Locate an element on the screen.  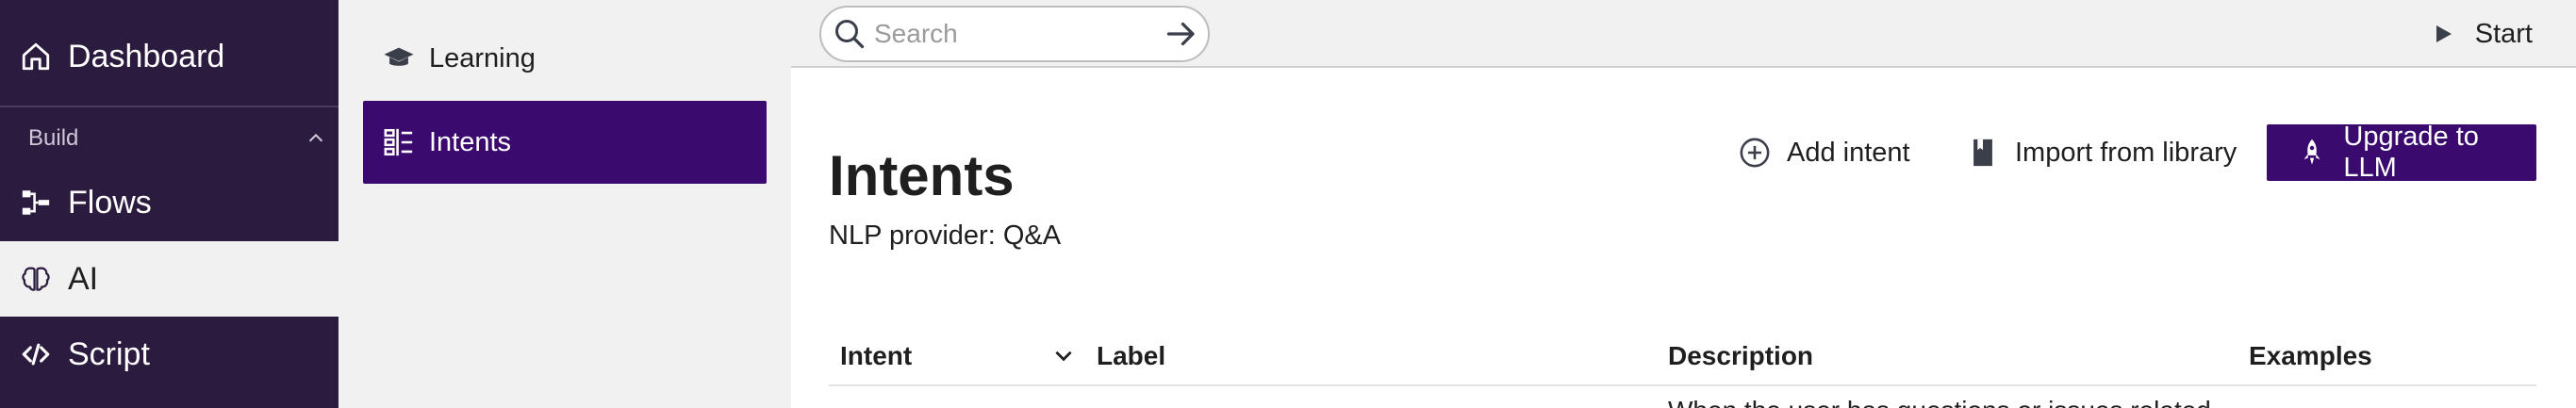
arrow-right-icon is located at coordinates (1181, 34).